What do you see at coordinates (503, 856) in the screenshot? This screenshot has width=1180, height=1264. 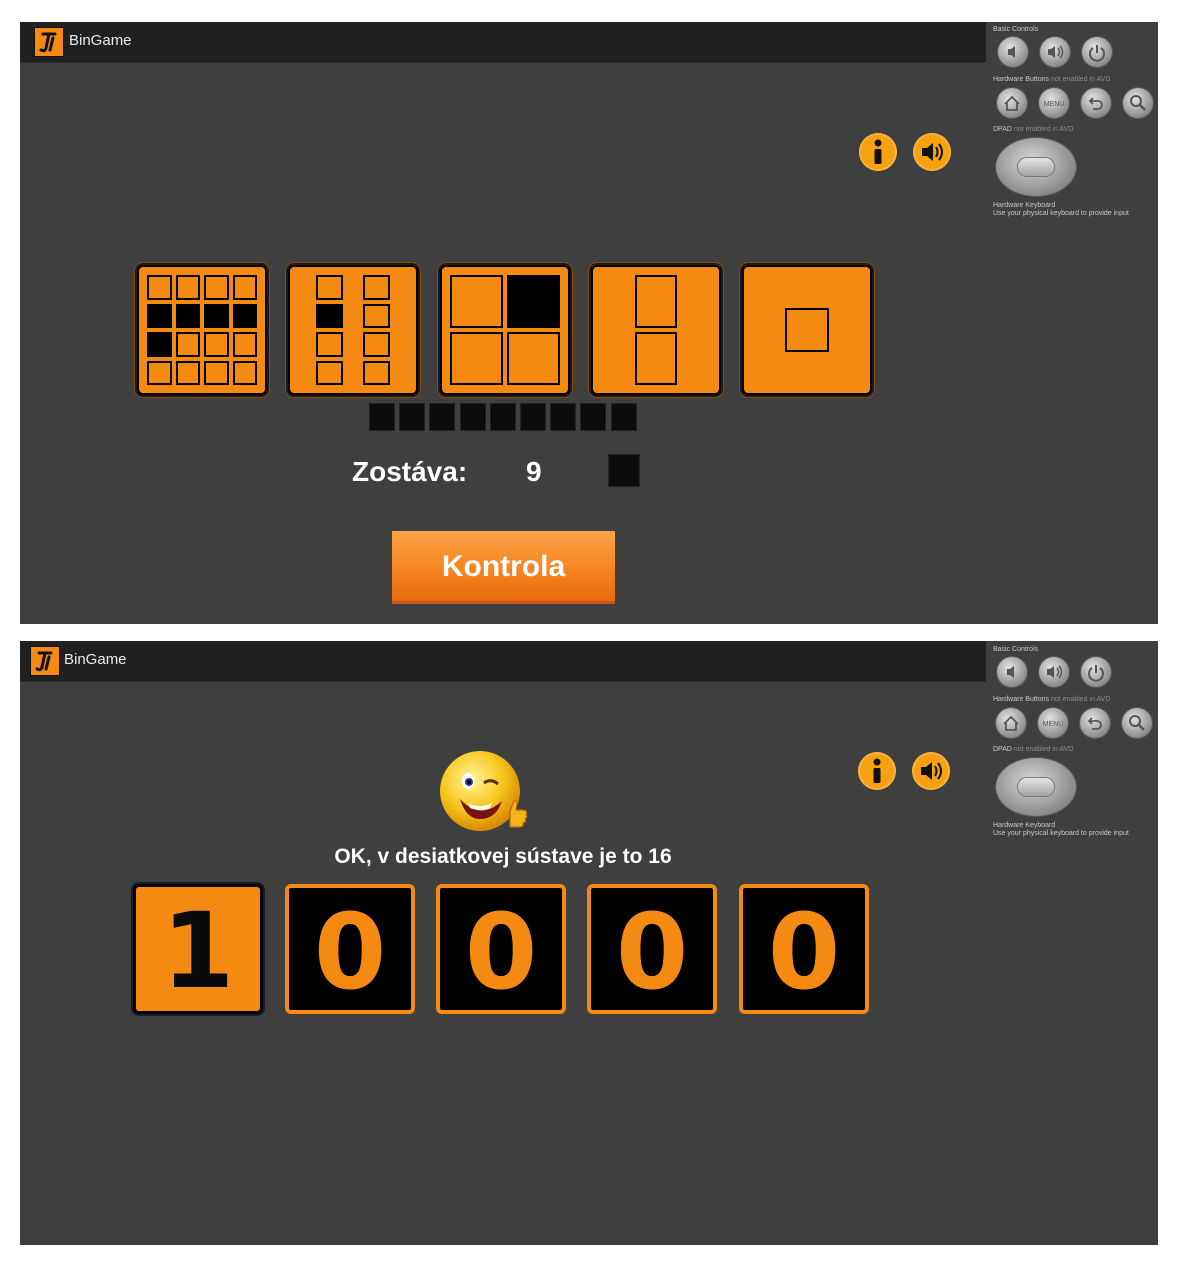 I see `result-message: OK, v desiatkovej sústave je to 16` at bounding box center [503, 856].